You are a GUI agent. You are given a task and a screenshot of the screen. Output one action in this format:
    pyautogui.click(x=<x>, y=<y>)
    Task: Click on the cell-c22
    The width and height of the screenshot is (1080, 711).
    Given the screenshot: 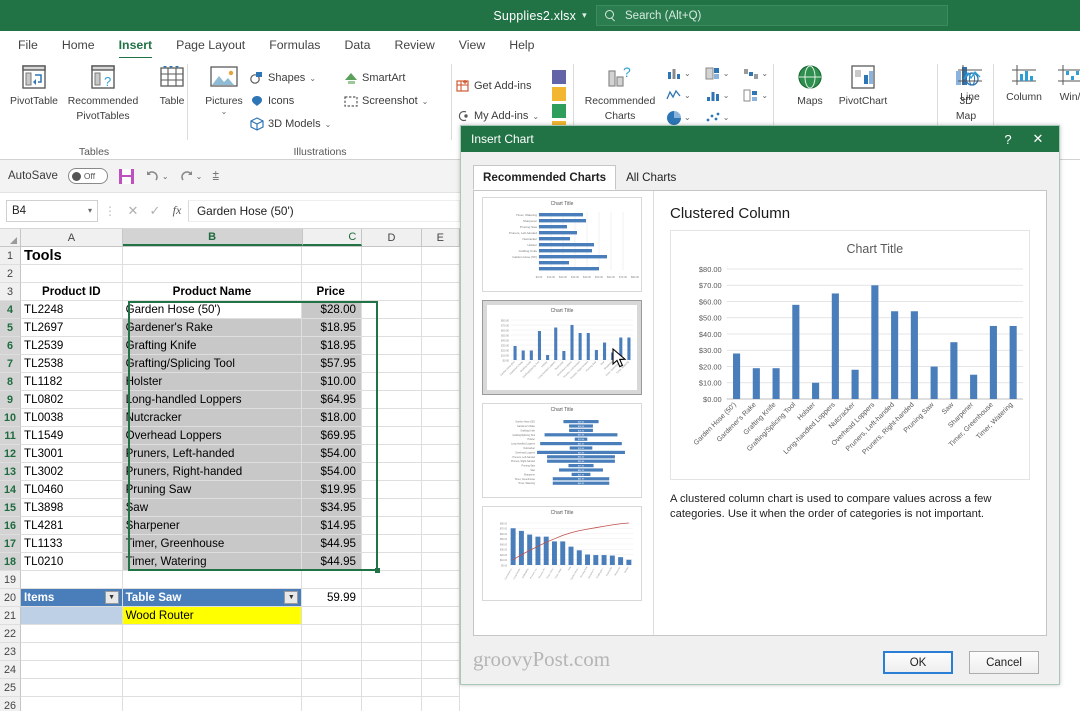 What is the action you would take?
    pyautogui.click(x=332, y=634)
    